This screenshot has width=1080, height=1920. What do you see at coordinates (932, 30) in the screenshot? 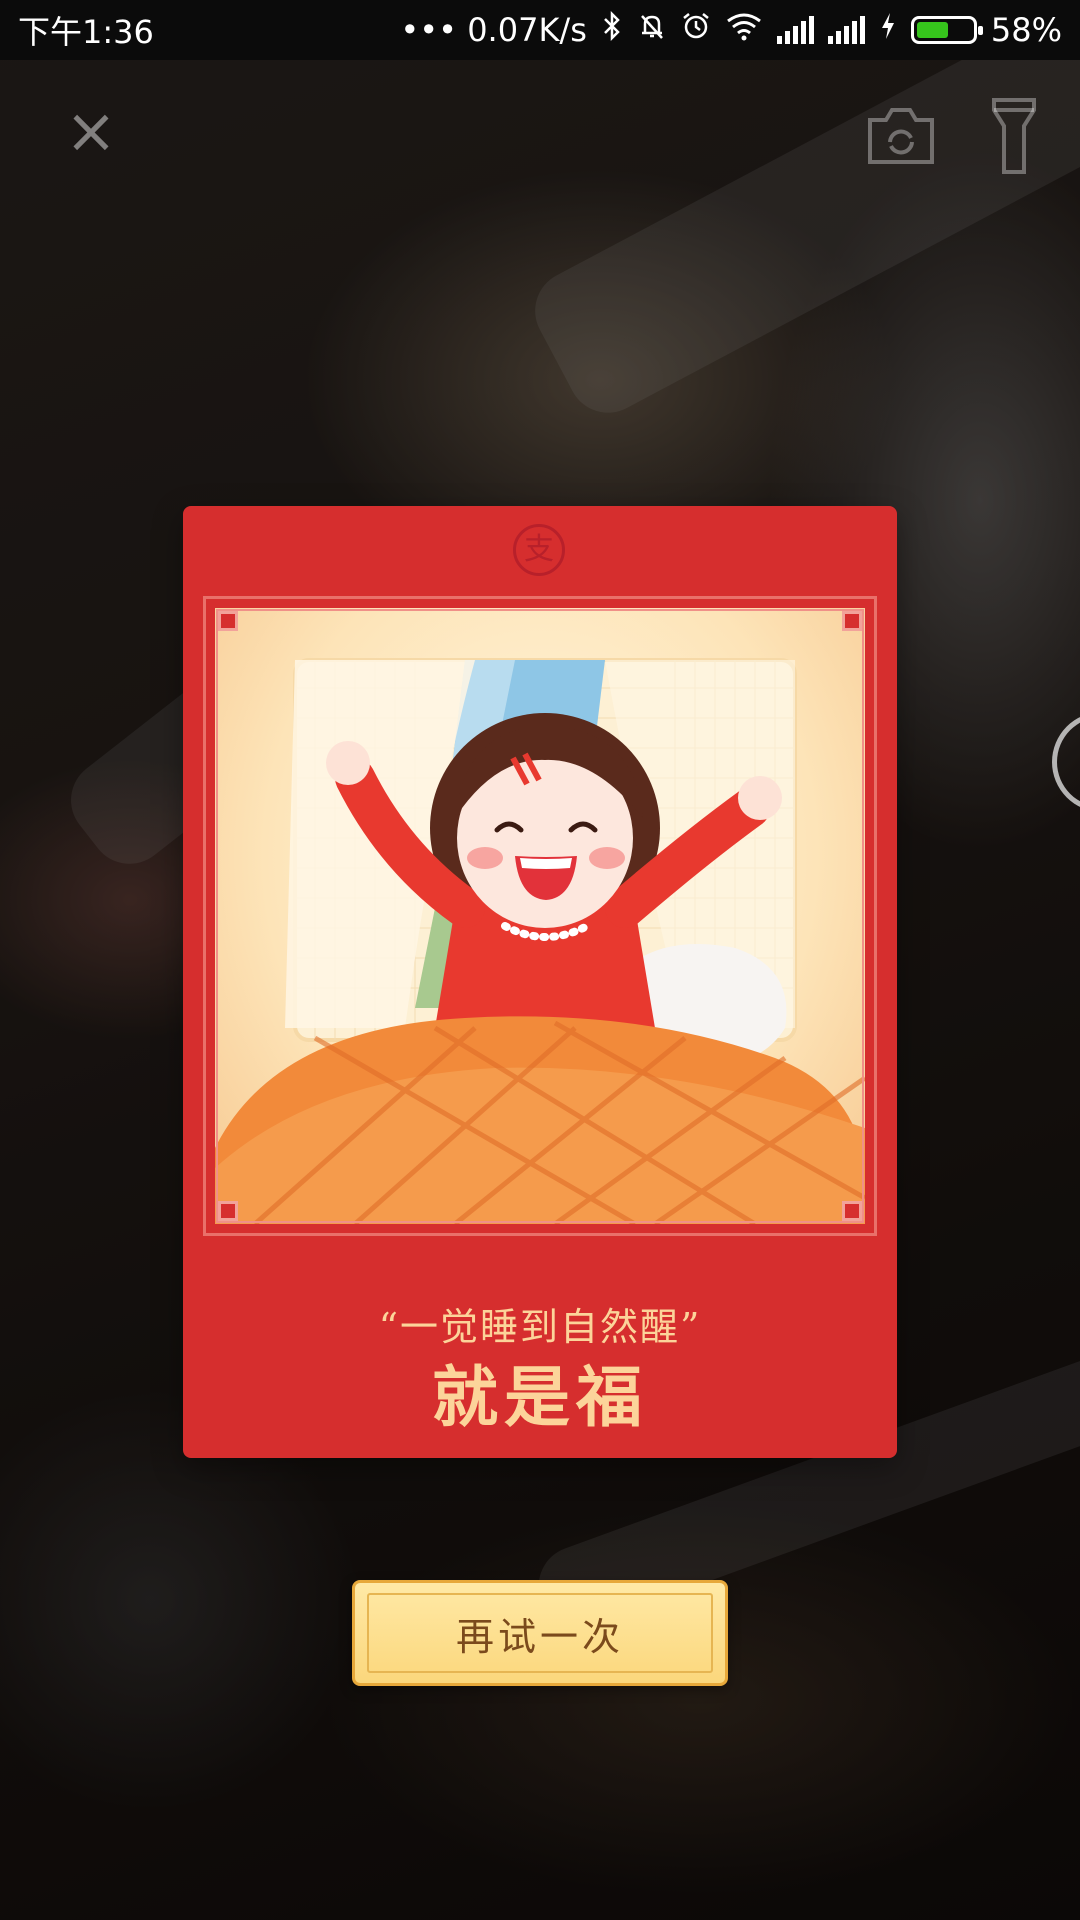
I see `battery-fill` at bounding box center [932, 30].